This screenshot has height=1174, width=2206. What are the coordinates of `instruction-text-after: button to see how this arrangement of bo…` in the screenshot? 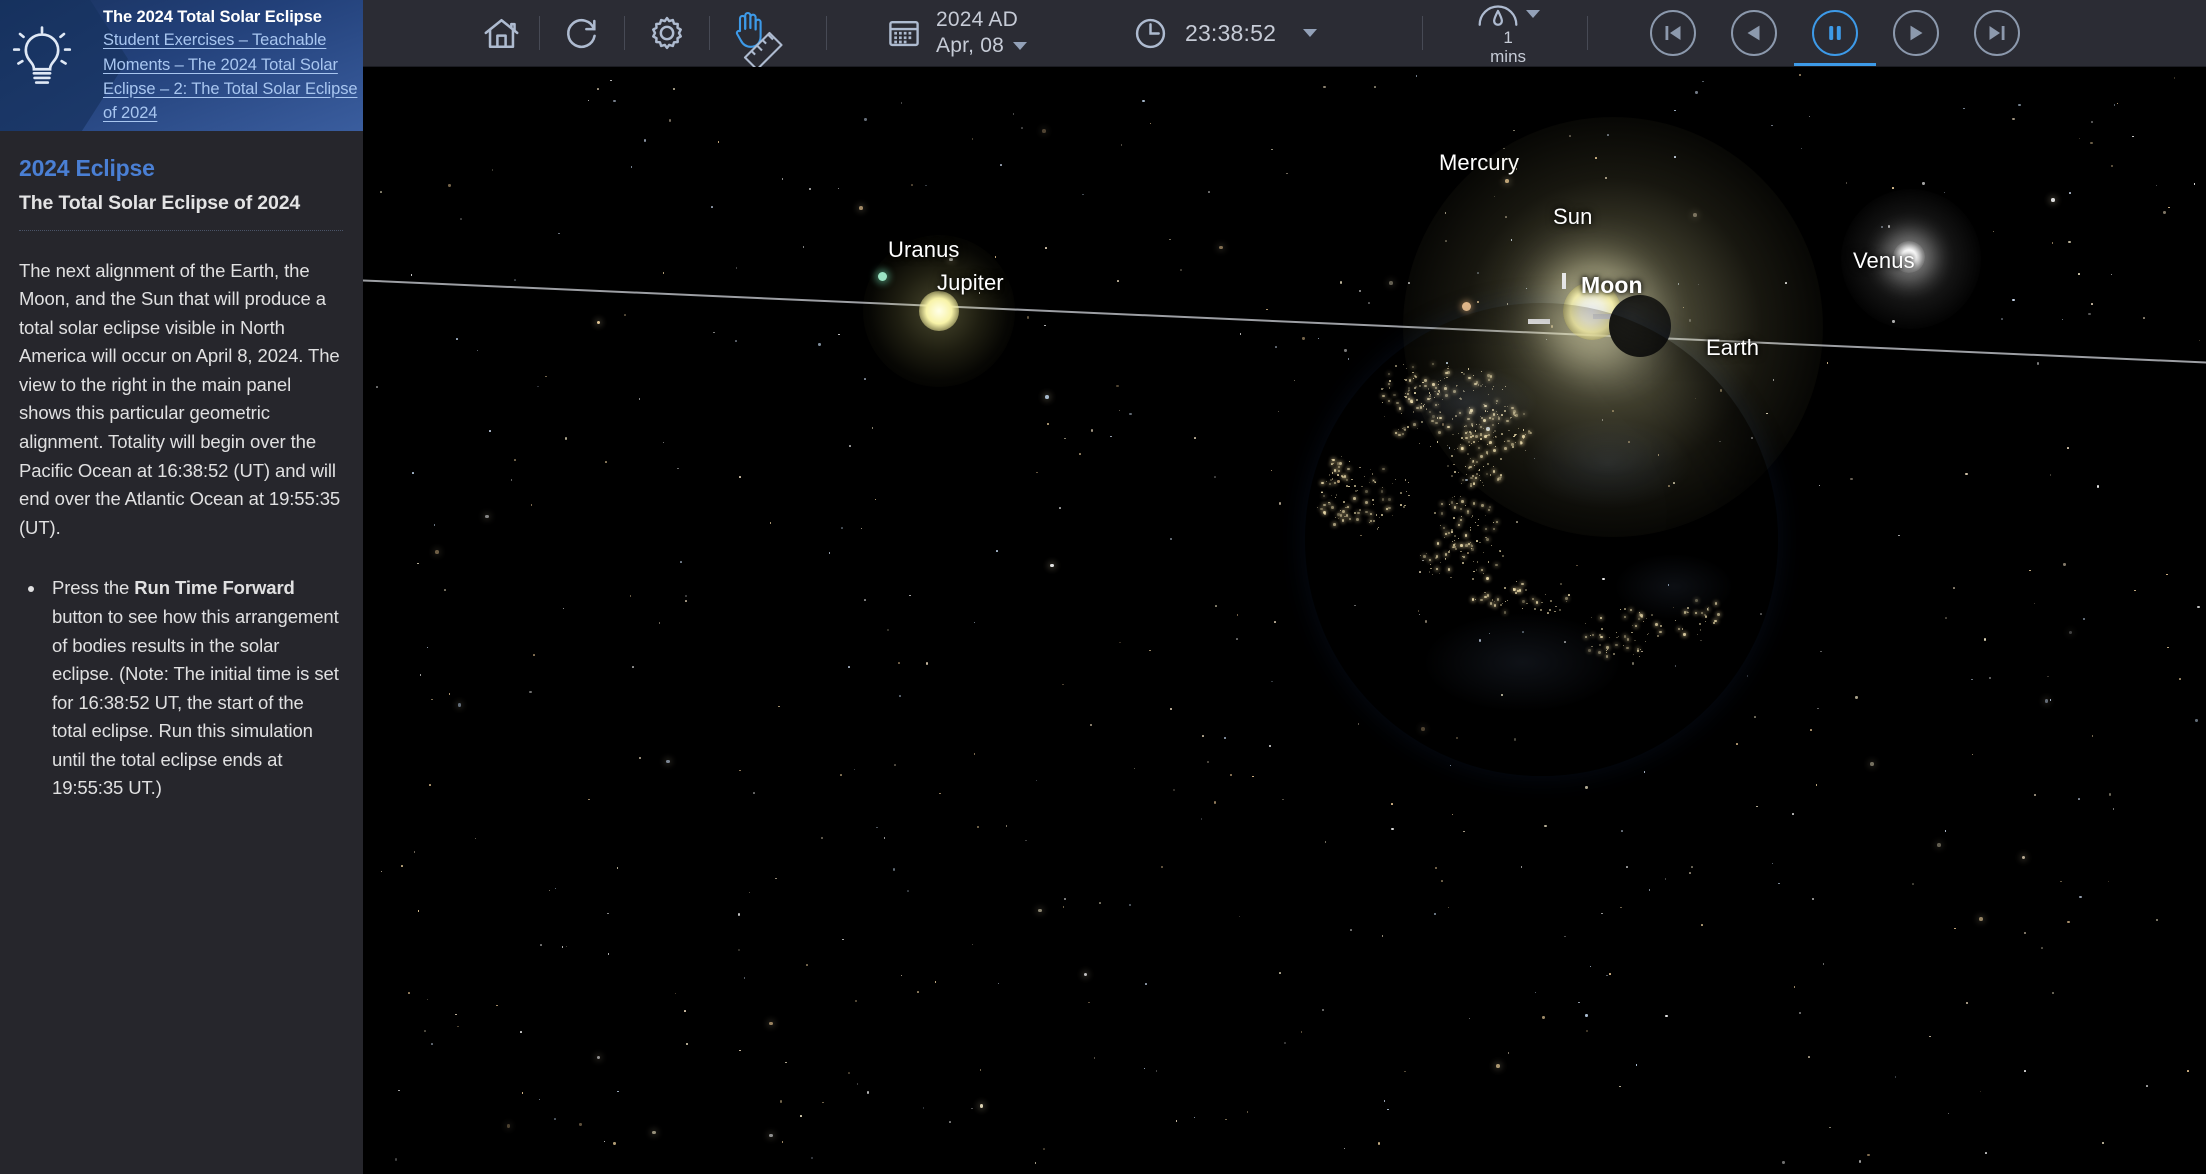 It's located at (195, 702).